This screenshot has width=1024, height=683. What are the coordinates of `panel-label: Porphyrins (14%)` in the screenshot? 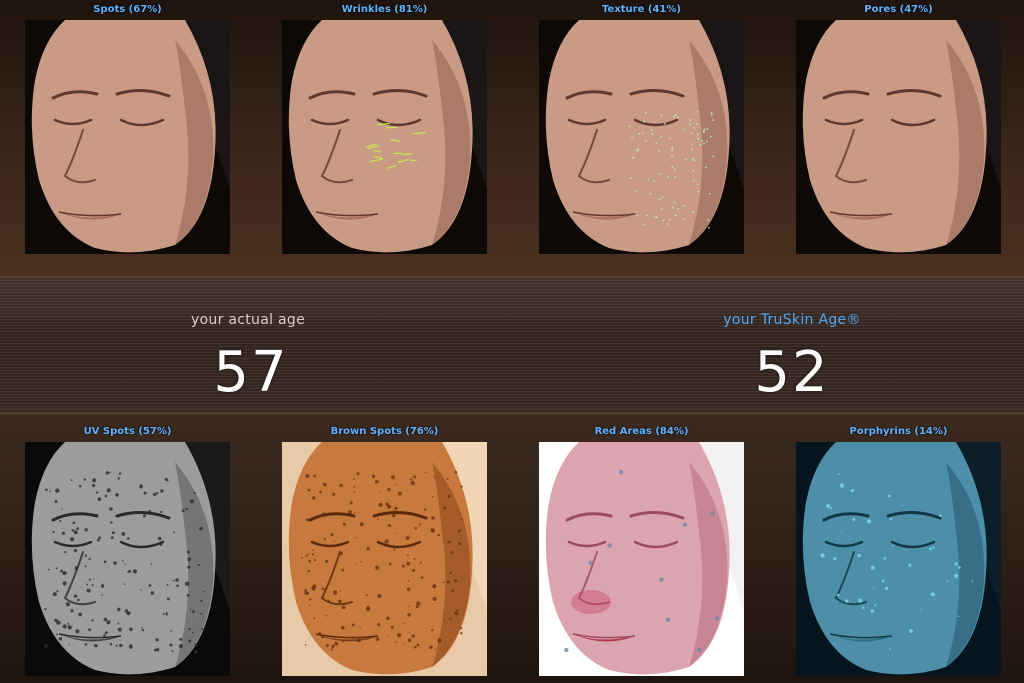 It's located at (898, 431).